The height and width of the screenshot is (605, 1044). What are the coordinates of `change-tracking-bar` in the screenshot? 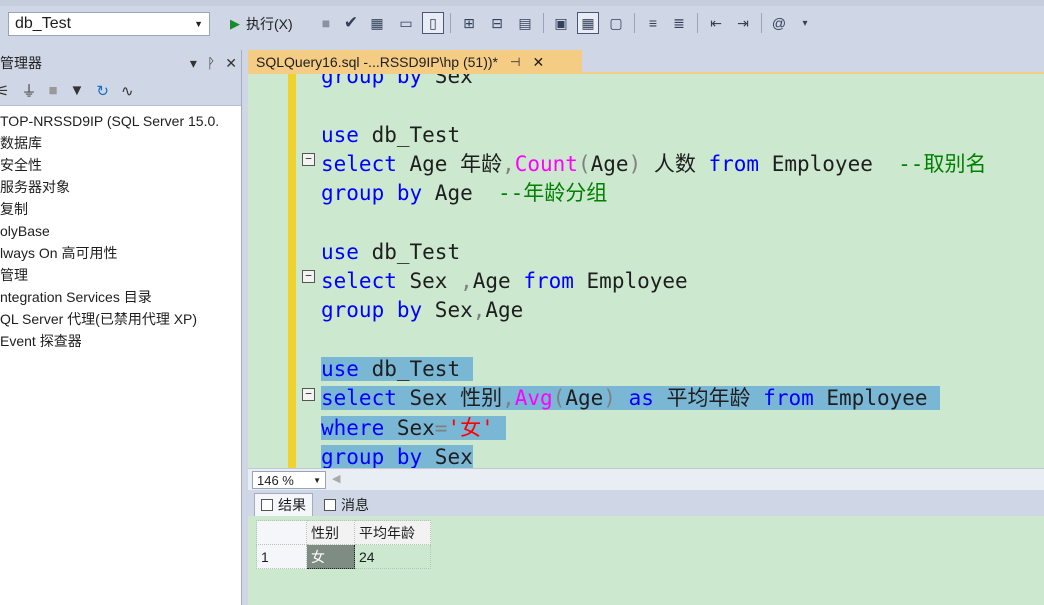 It's located at (292, 271).